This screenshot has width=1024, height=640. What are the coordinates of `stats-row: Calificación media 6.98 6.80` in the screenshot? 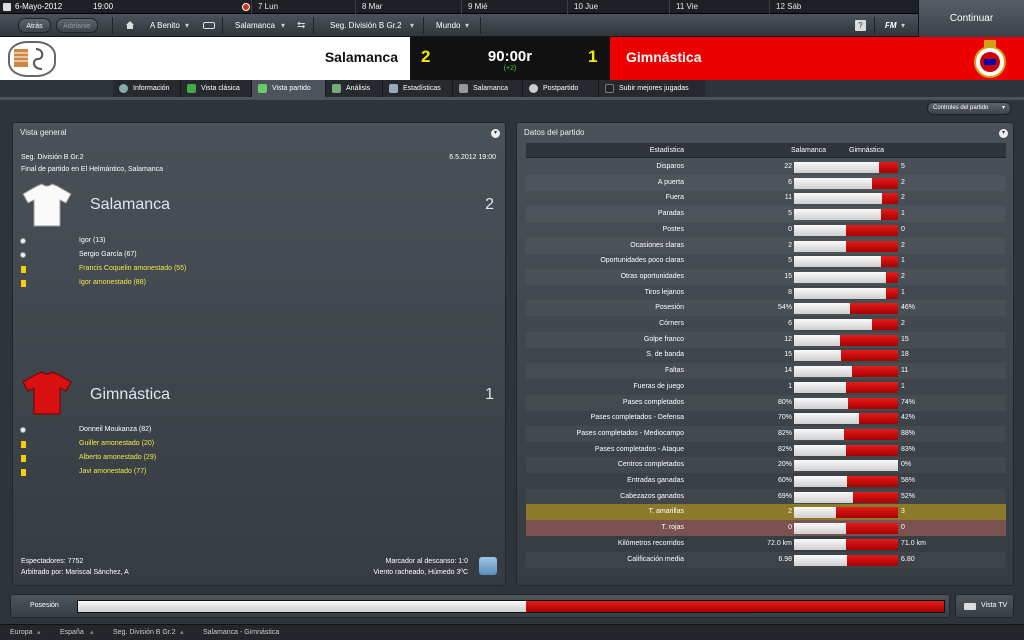 It's located at (766, 560).